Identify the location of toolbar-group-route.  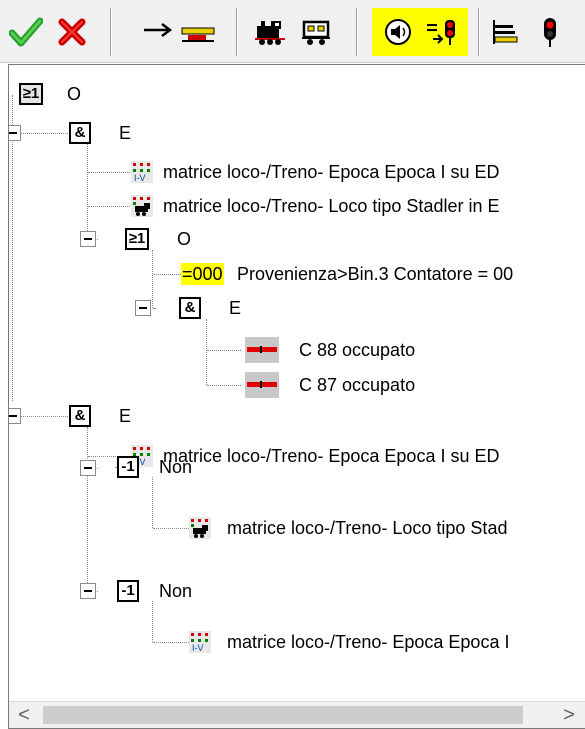
(180, 32).